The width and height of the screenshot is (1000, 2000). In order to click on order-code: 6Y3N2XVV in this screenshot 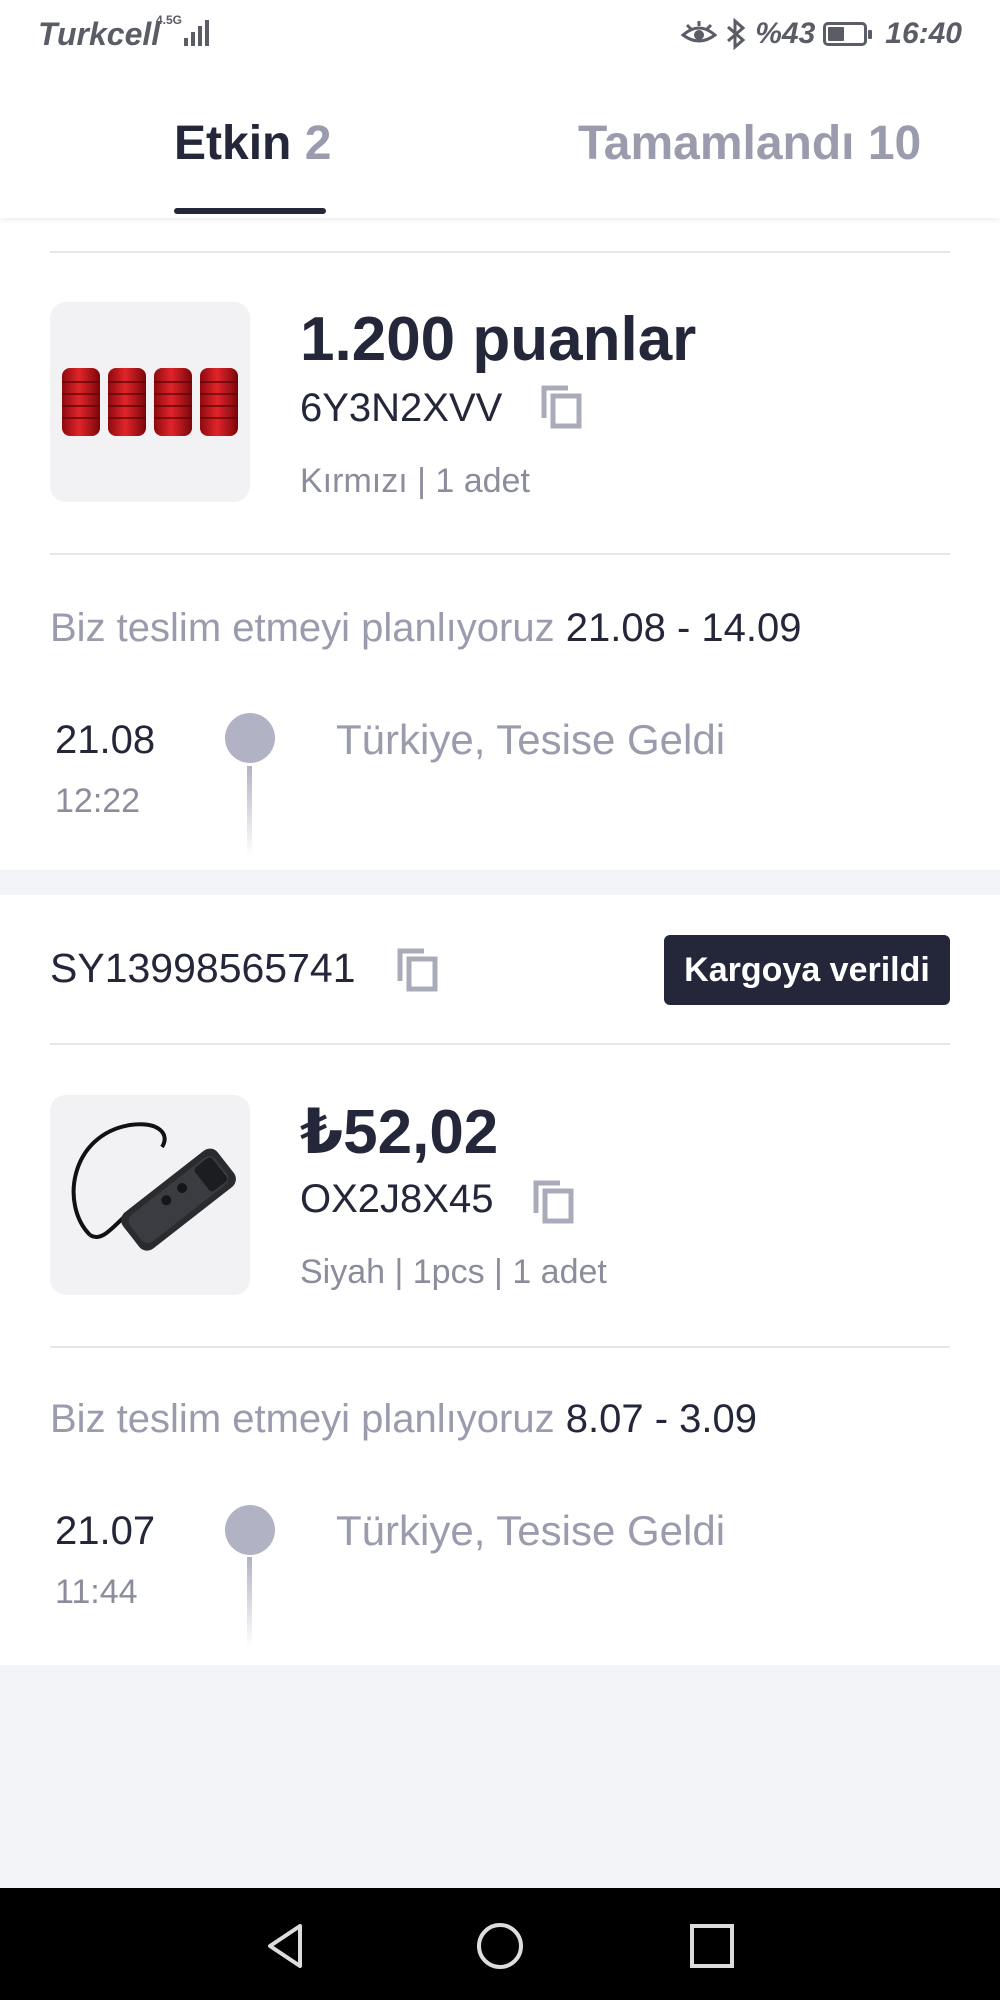, I will do `click(401, 408)`.